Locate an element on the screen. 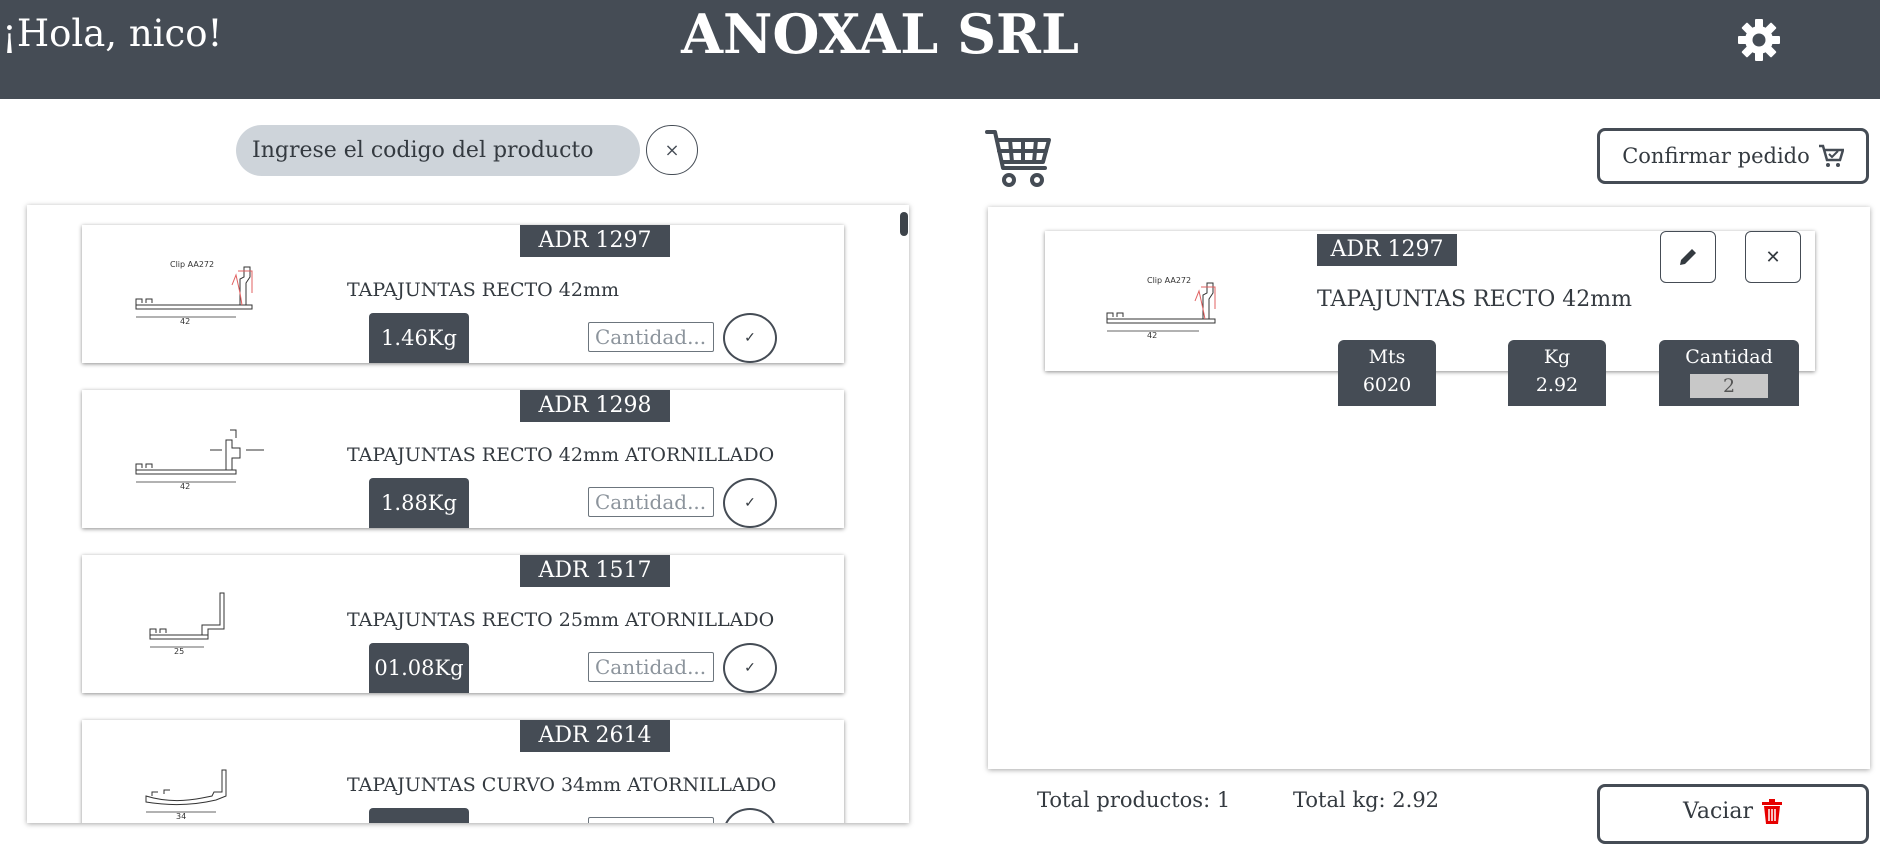 The width and height of the screenshot is (1880, 844). meters-value: 6020 is located at coordinates (1387, 385).